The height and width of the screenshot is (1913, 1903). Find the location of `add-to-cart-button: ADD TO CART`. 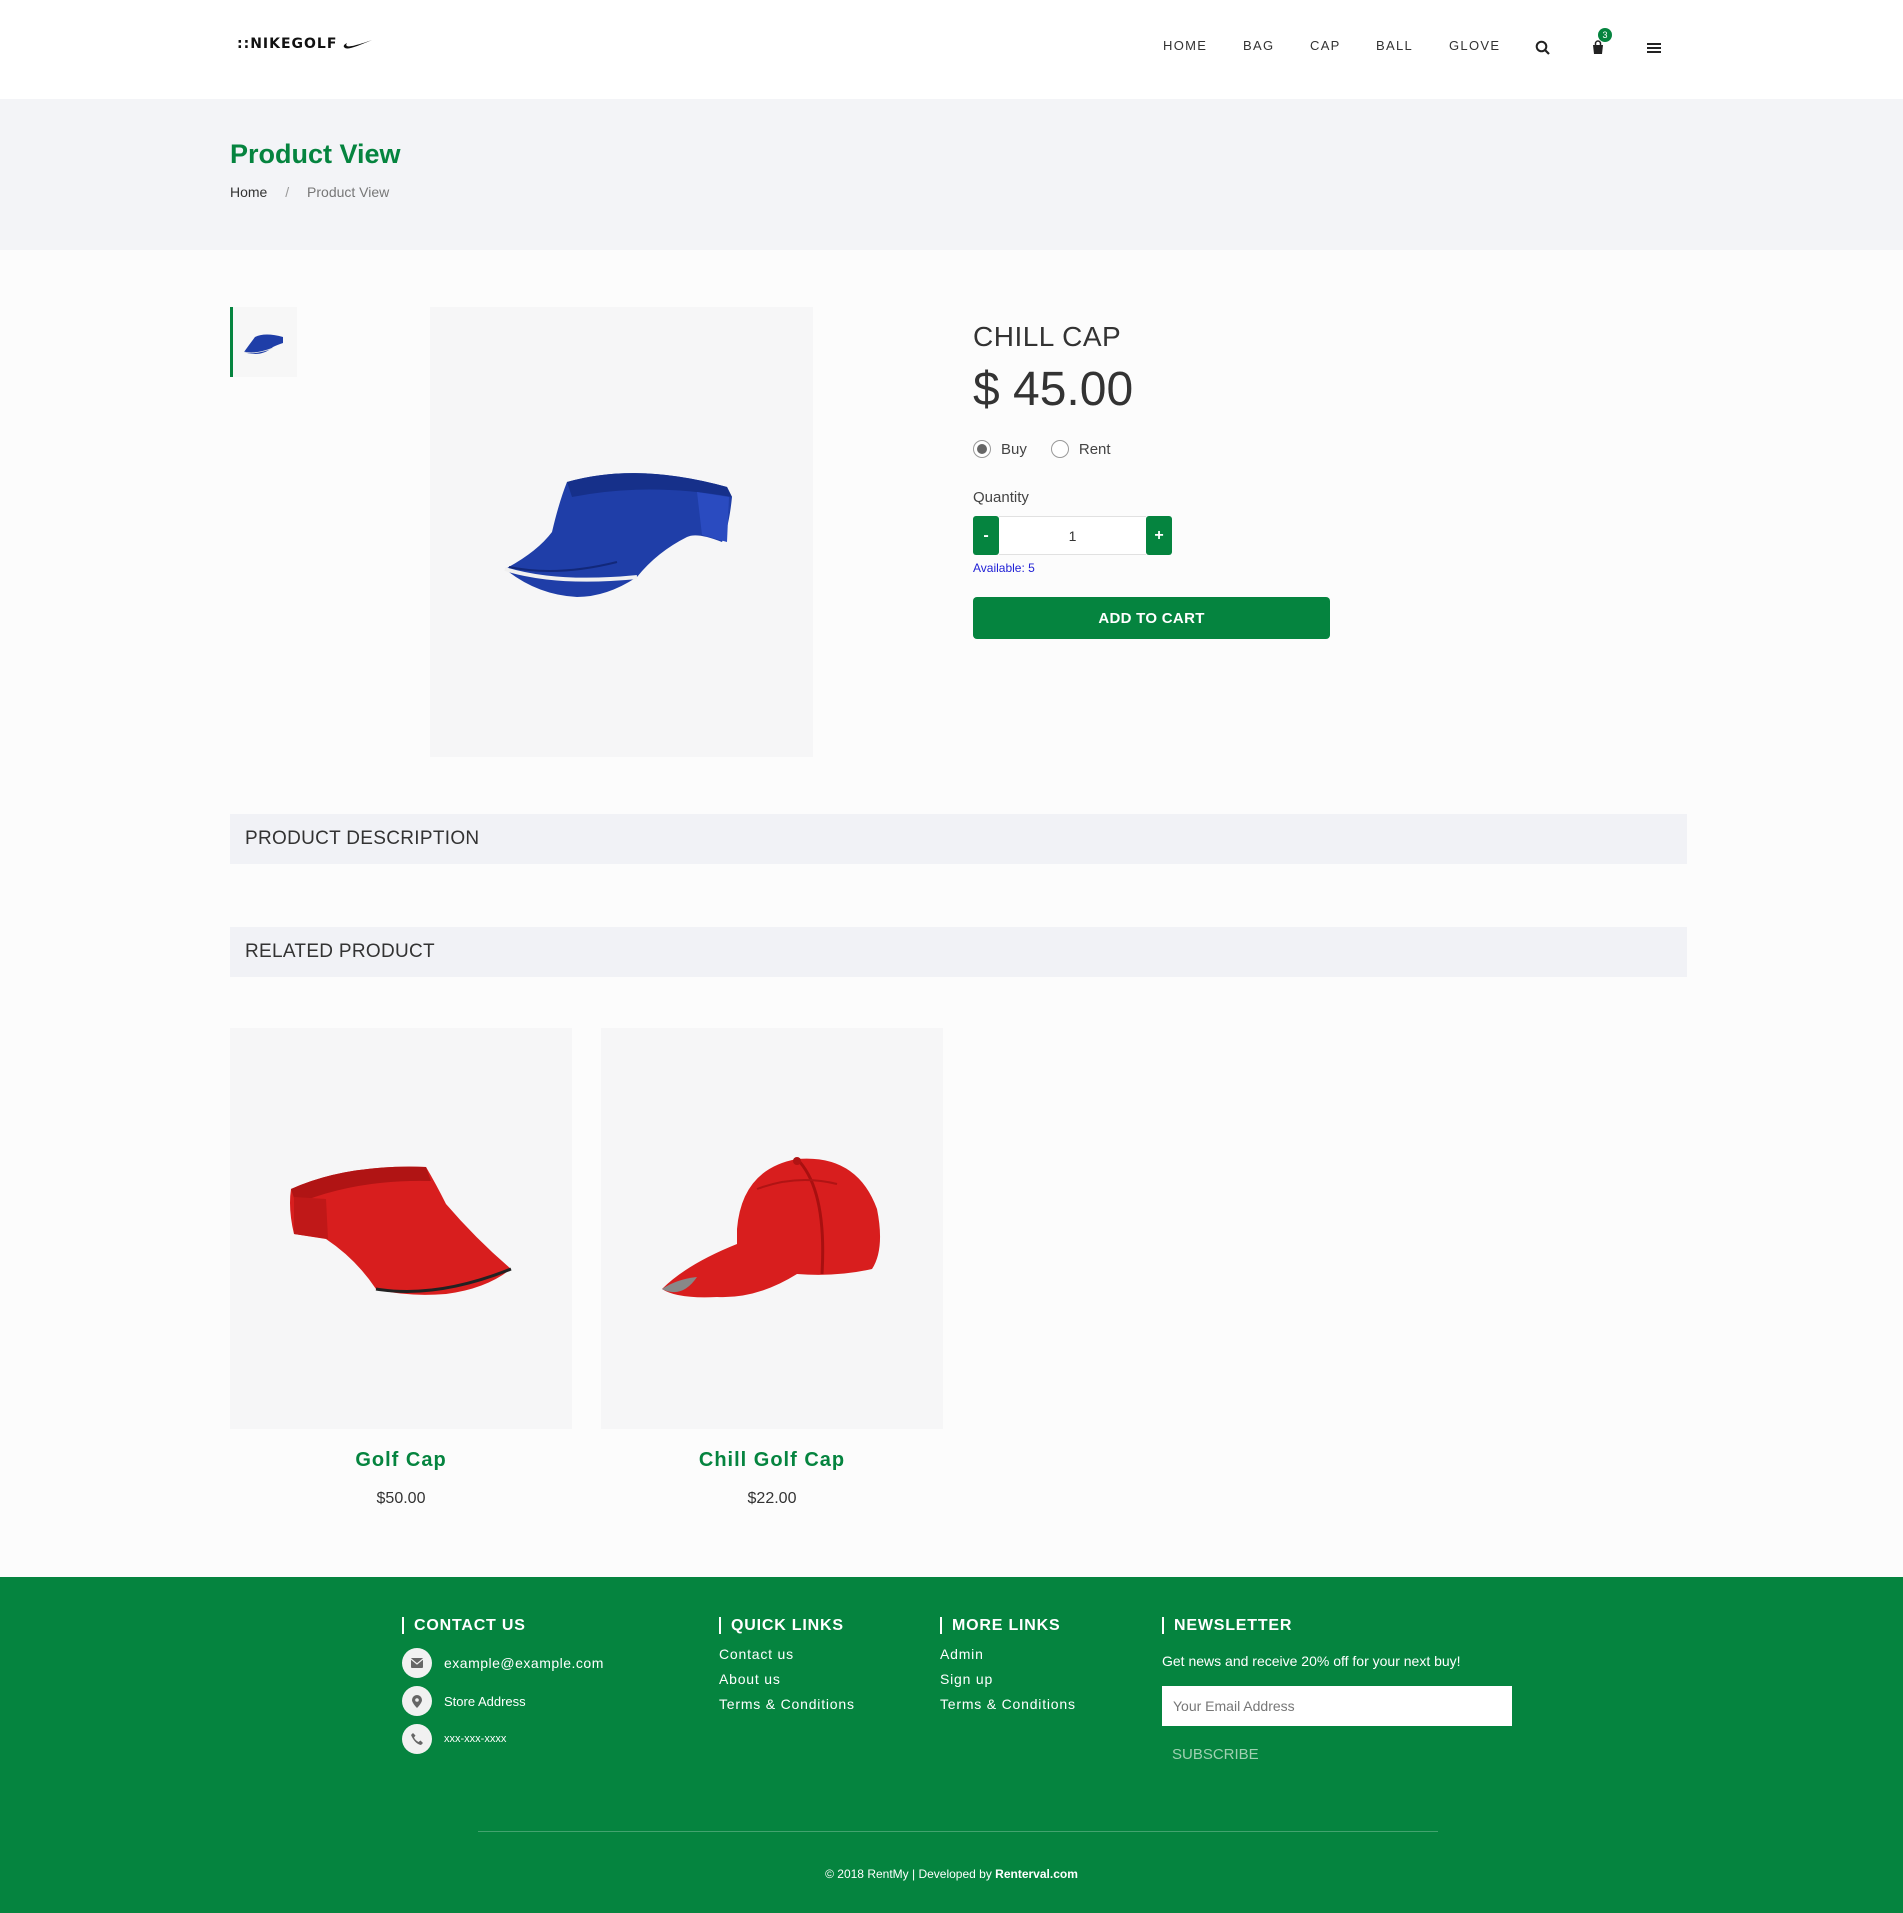

add-to-cart-button: ADD TO CART is located at coordinates (1151, 618).